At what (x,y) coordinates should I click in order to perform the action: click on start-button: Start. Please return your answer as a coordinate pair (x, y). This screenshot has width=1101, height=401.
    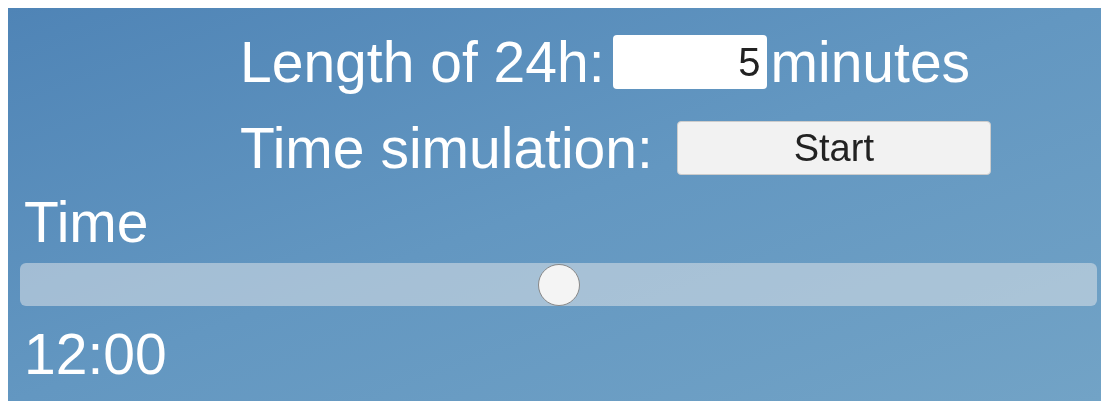
    Looking at the image, I should click on (833, 148).